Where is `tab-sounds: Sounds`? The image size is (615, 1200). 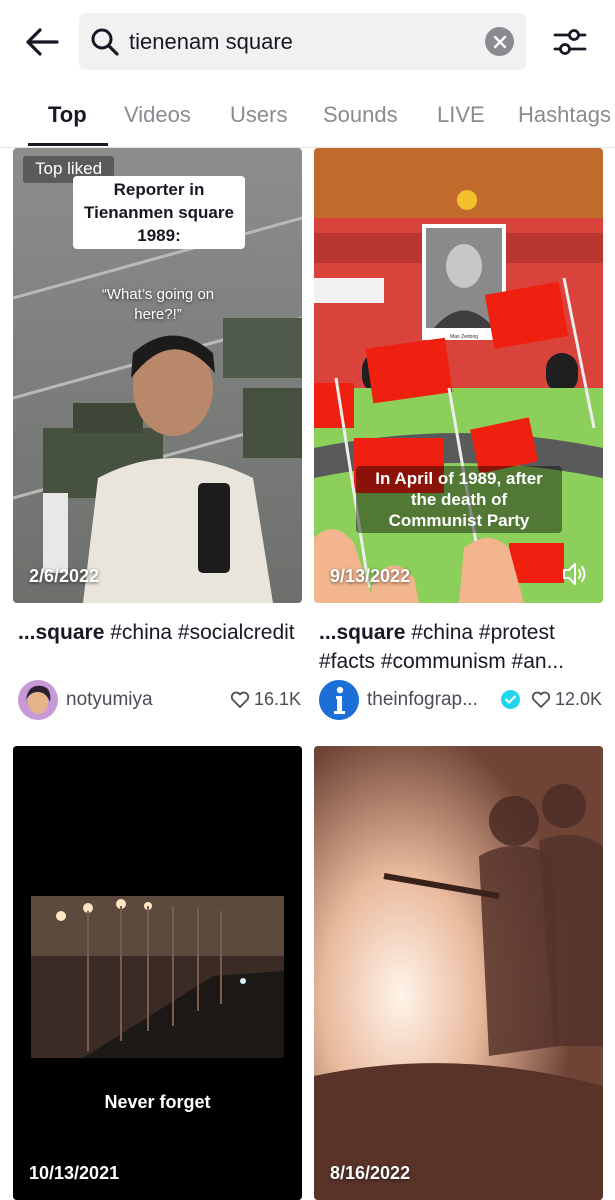
tab-sounds: Sounds is located at coordinates (360, 115).